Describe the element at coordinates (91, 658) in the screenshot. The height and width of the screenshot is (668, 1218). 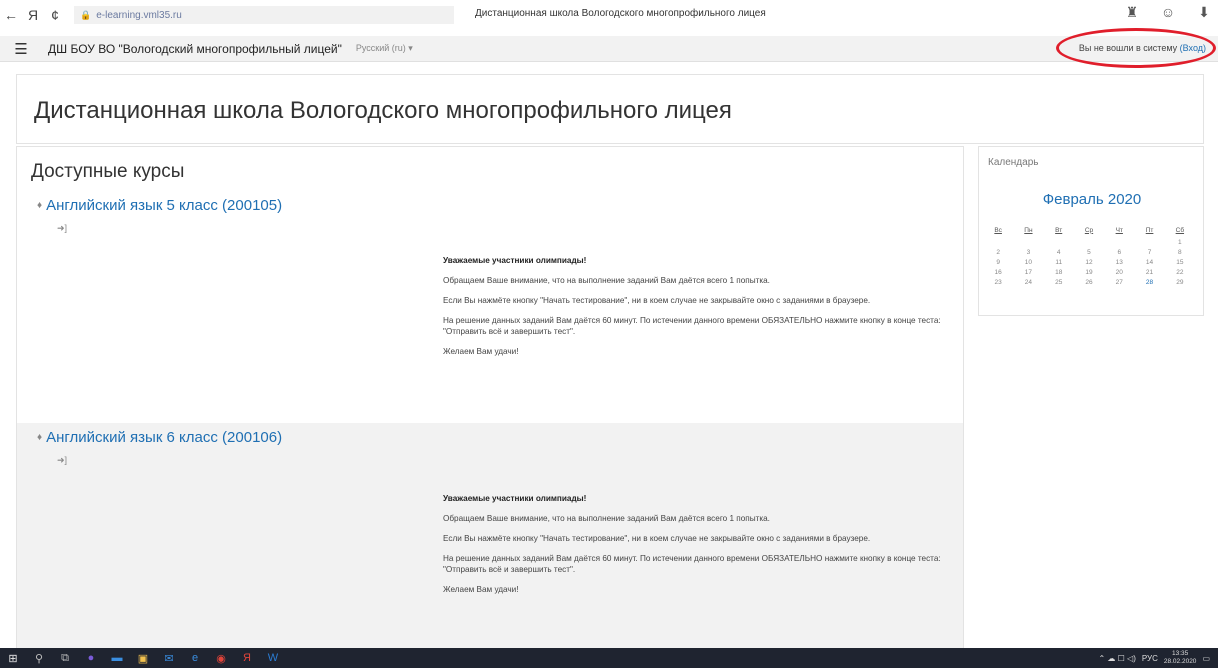
I see `alice-icon: ●` at that location.